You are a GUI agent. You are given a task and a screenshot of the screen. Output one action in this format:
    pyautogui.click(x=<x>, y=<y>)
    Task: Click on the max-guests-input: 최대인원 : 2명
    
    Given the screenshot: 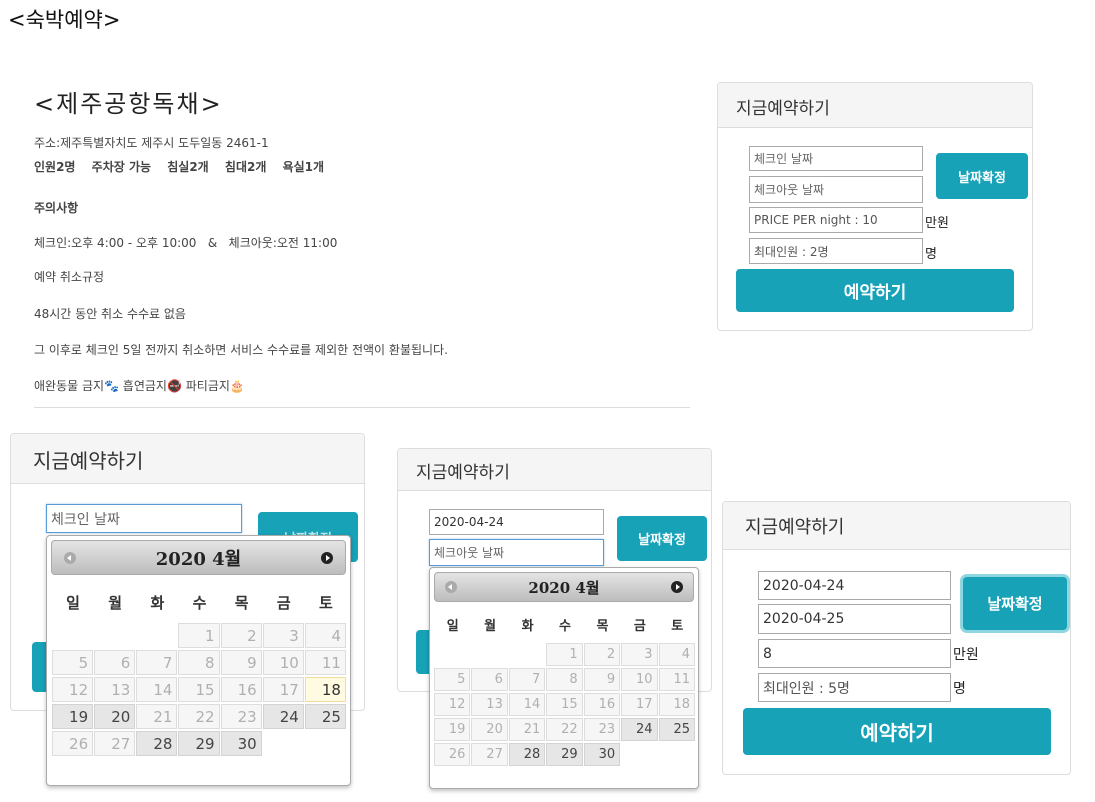 What is the action you would take?
    pyautogui.click(x=836, y=251)
    